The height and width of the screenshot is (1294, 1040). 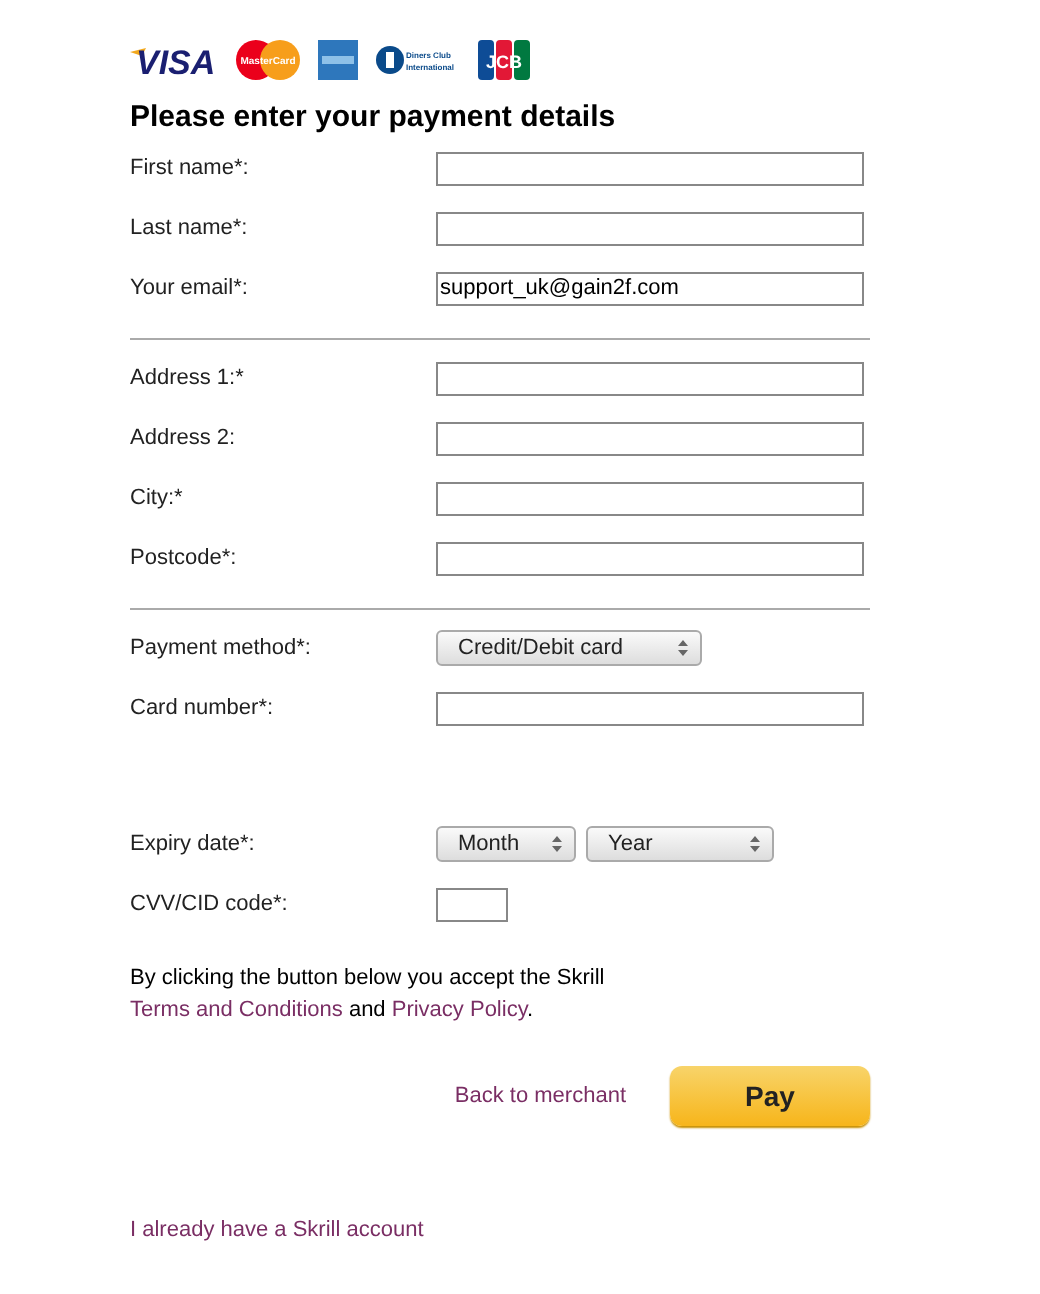 What do you see at coordinates (193, 844) in the screenshot?
I see `field-label: Expiry date*:` at bounding box center [193, 844].